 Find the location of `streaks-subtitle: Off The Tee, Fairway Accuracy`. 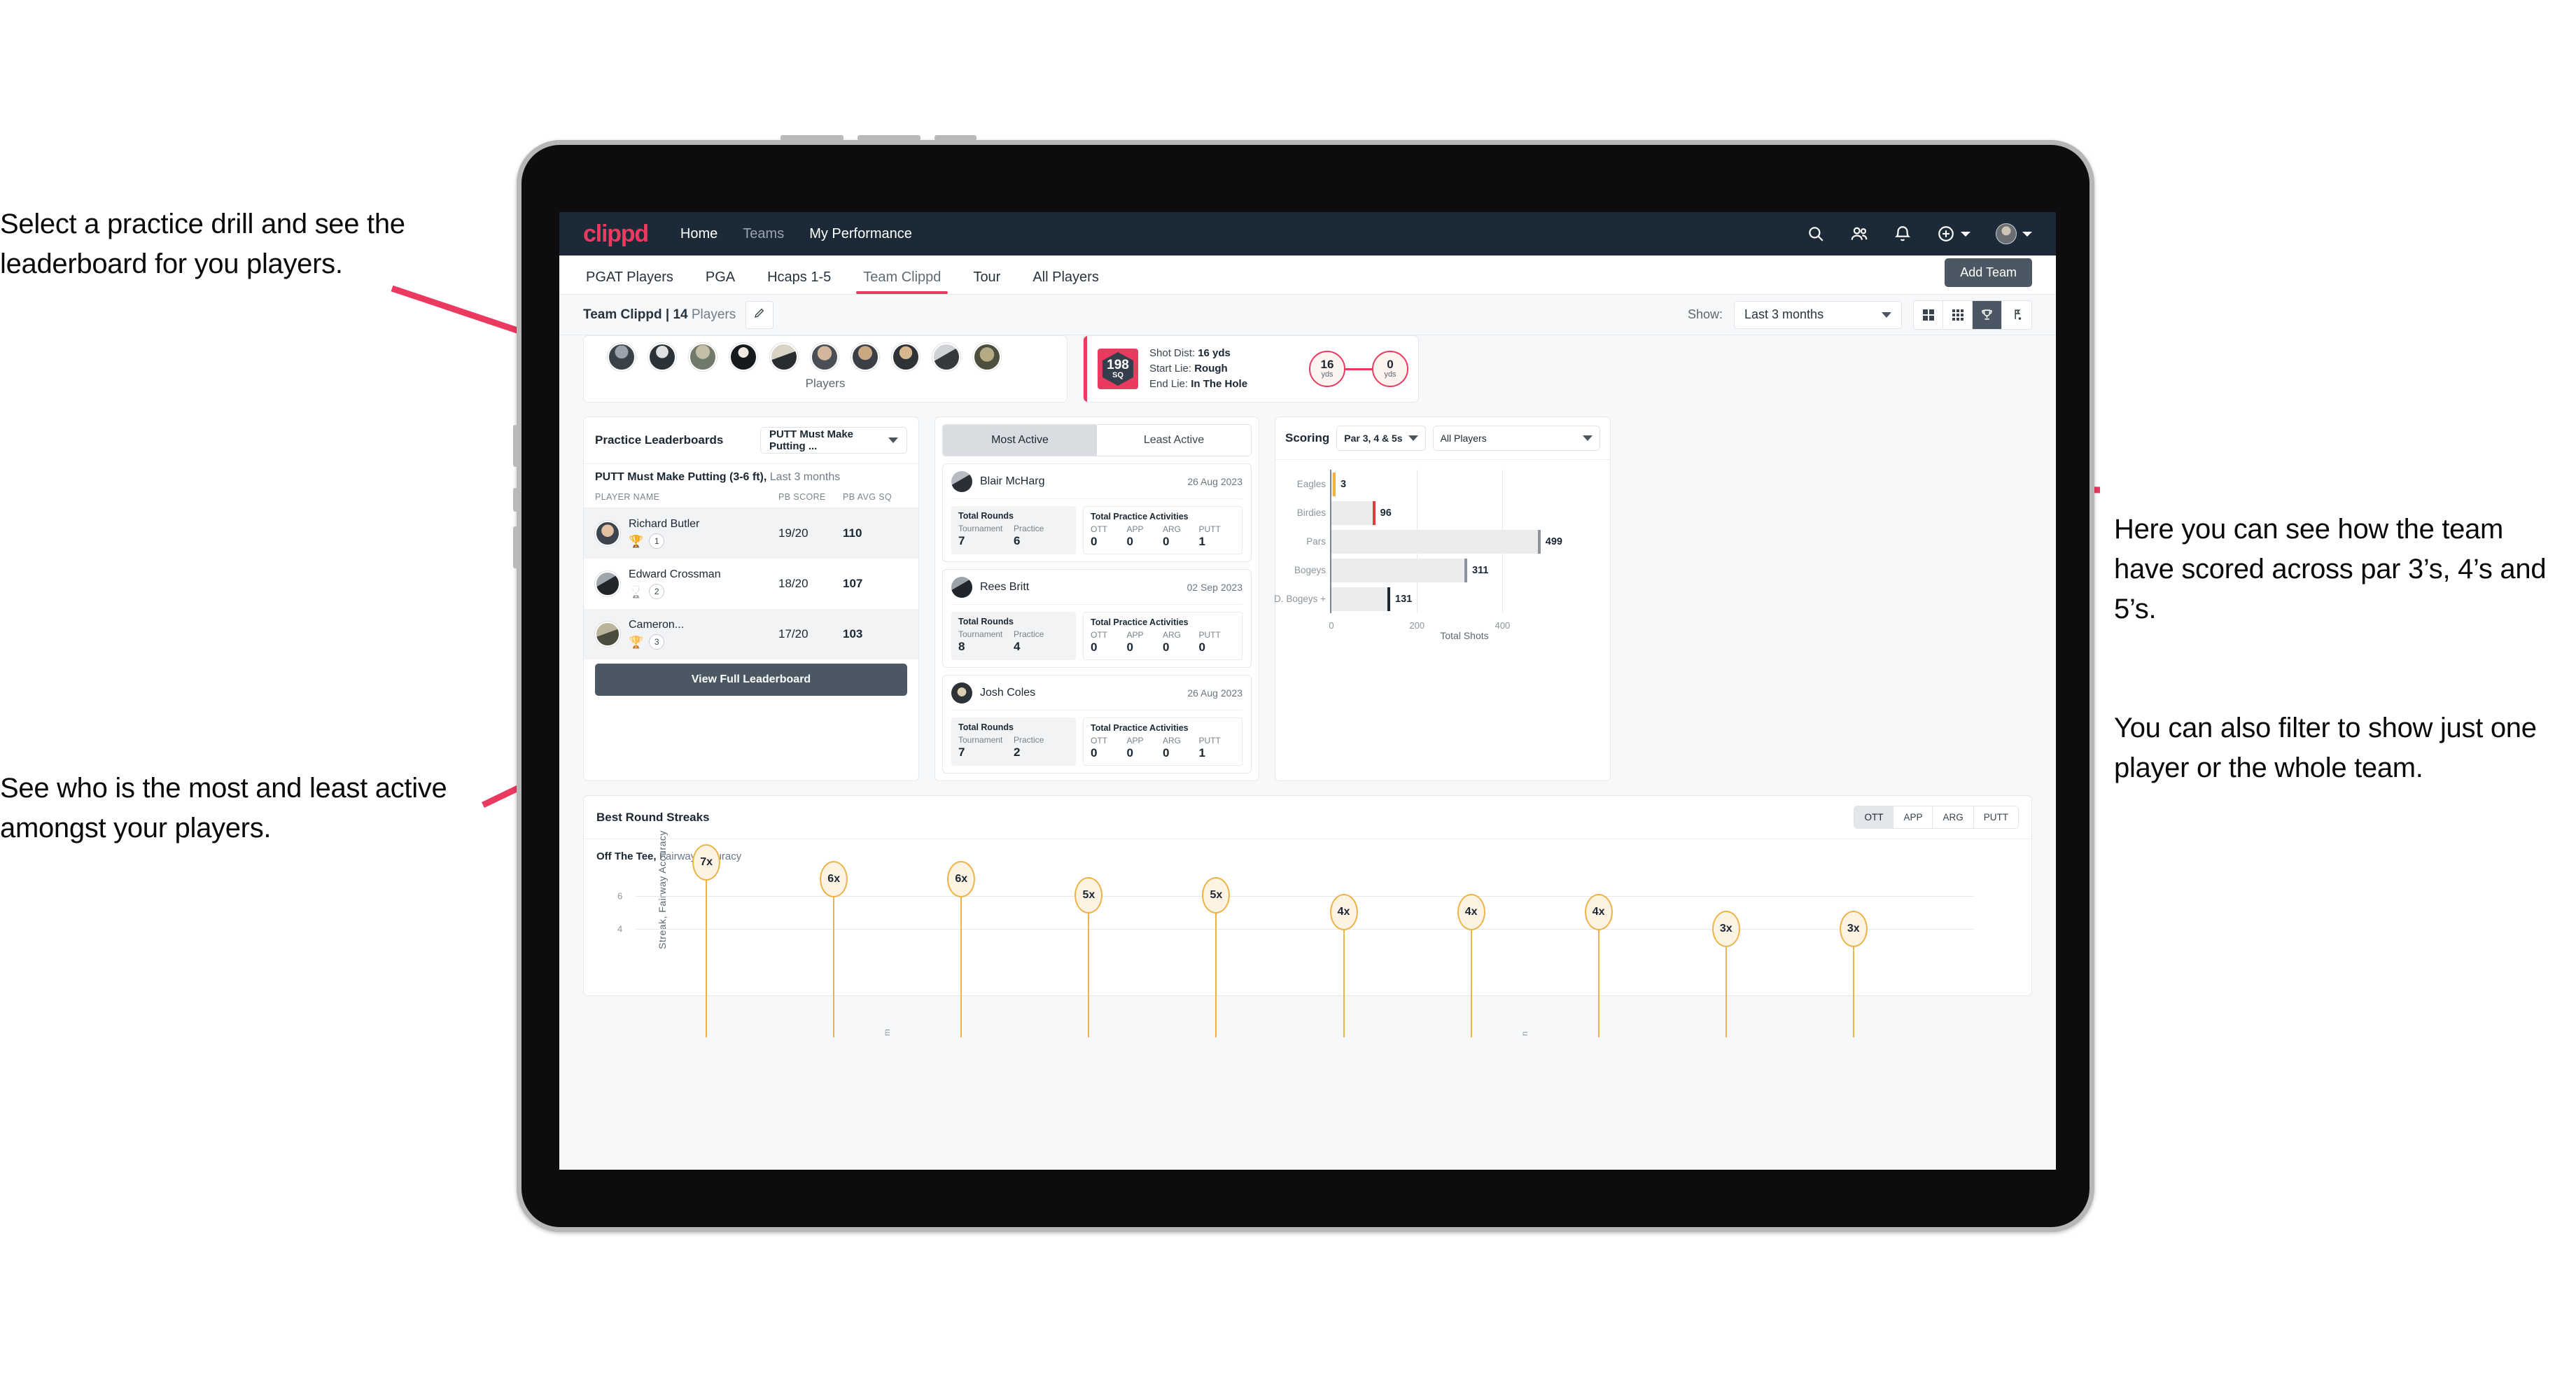

streaks-subtitle: Off The Tee, Fairway Accuracy is located at coordinates (1307, 850).